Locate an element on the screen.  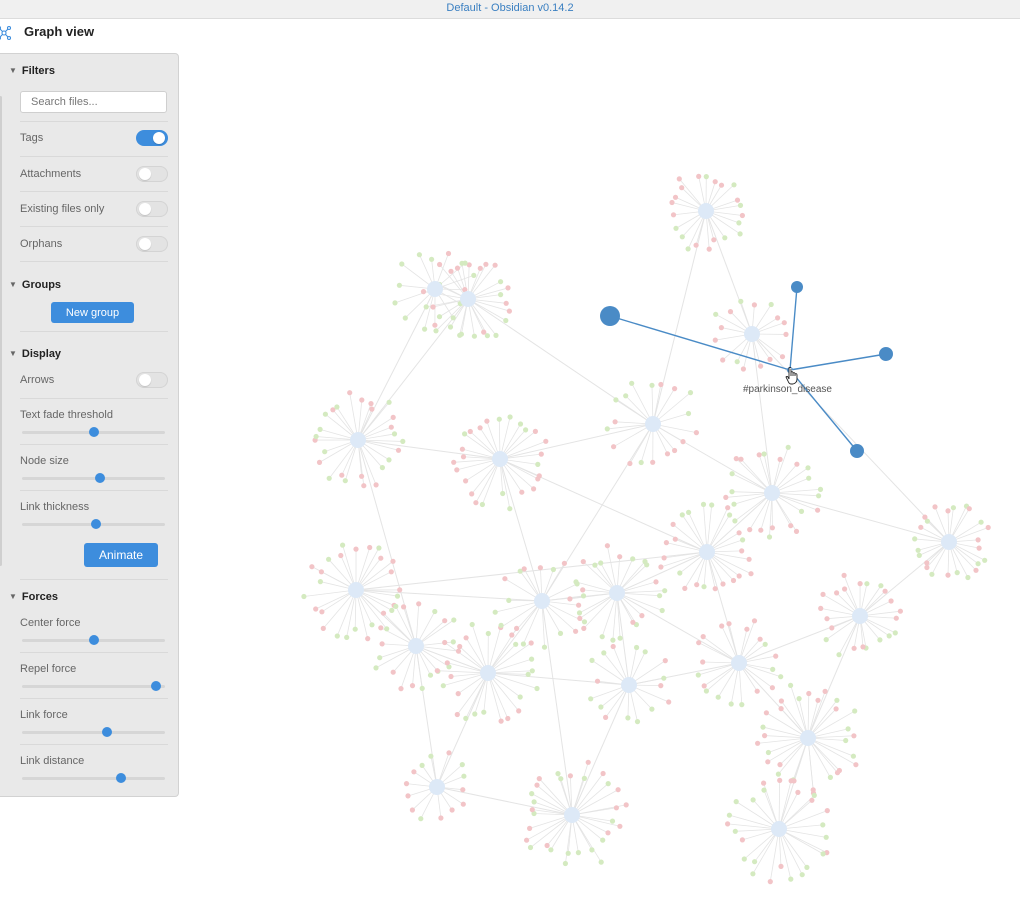
center-force-slider is located at coordinates (93, 640).